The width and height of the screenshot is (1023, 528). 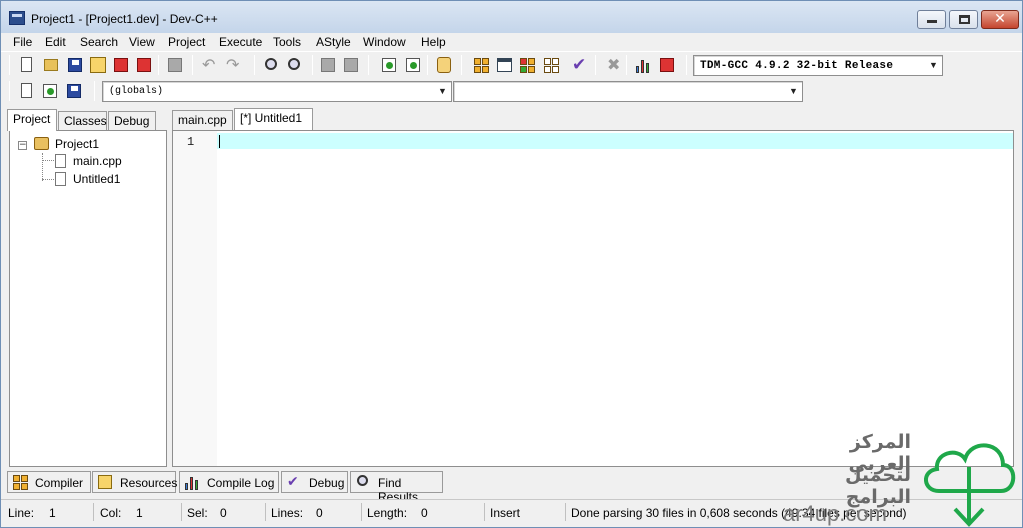 I want to click on compile-button, so click(x=481, y=65).